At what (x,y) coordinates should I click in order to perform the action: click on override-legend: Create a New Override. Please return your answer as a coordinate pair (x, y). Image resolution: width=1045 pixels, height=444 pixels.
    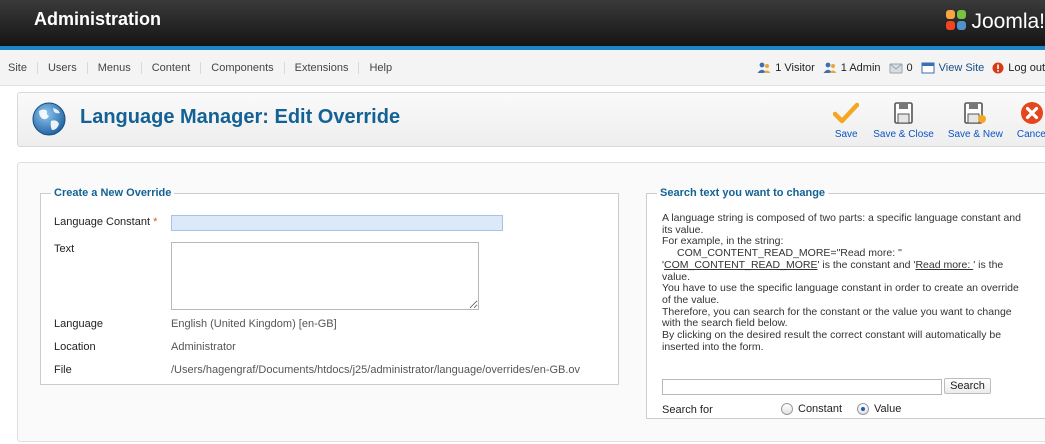
    Looking at the image, I should click on (113, 193).